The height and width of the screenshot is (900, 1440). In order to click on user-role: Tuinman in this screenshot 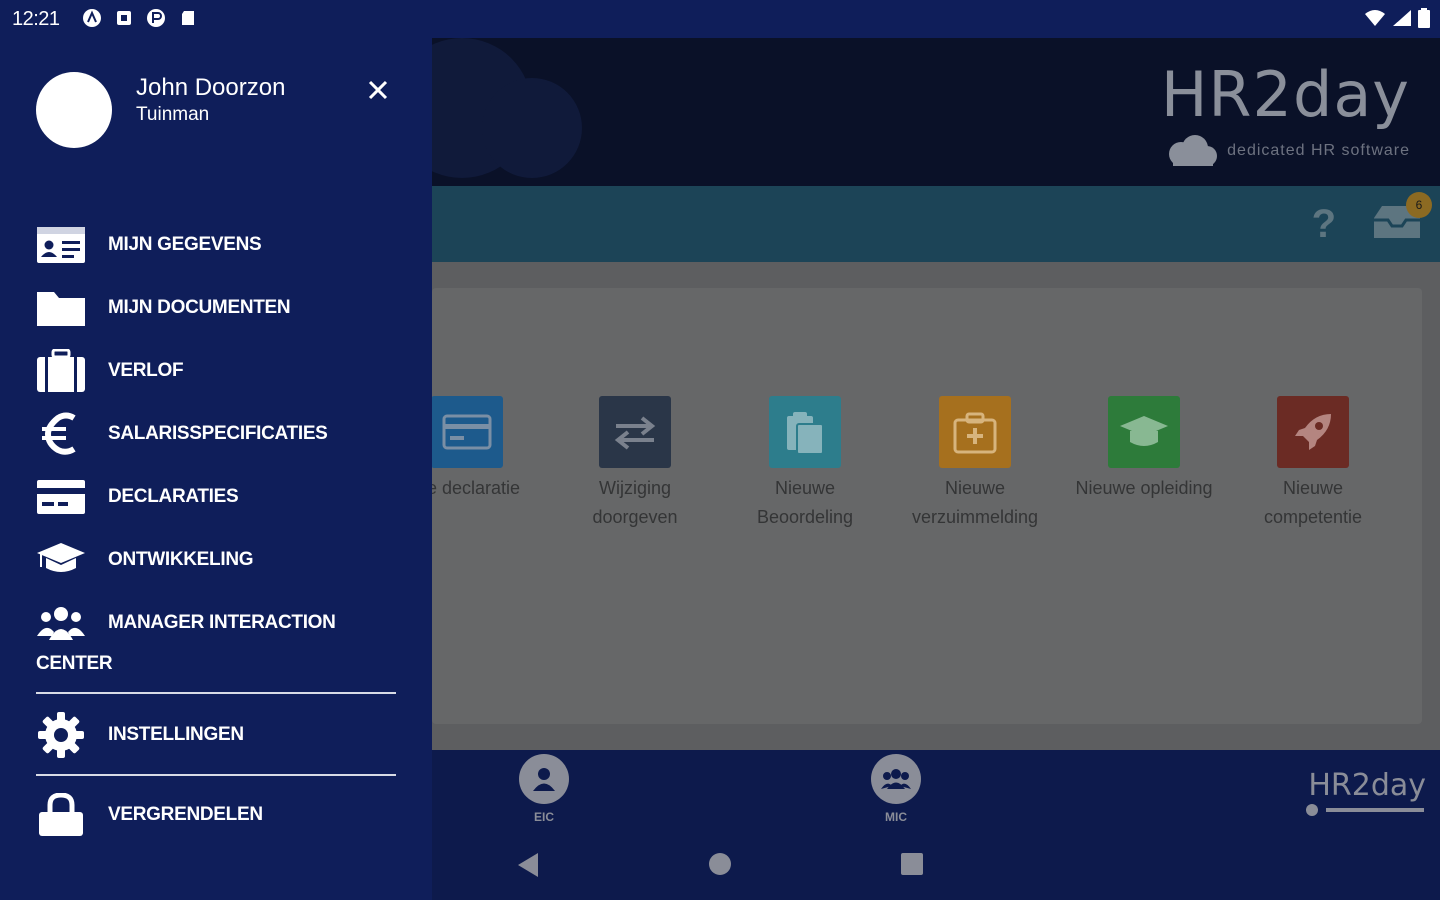, I will do `click(173, 114)`.